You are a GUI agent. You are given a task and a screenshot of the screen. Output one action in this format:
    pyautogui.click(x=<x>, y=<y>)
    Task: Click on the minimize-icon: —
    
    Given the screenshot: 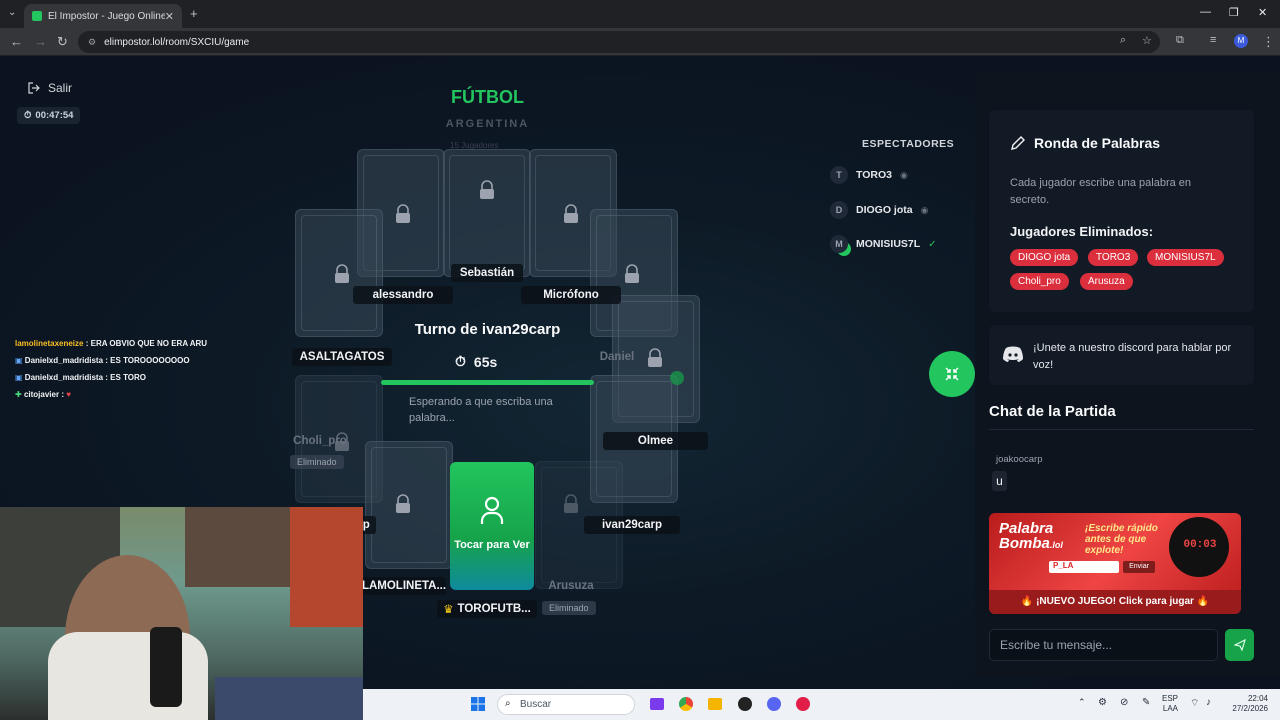 What is the action you would take?
    pyautogui.click(x=1205, y=12)
    